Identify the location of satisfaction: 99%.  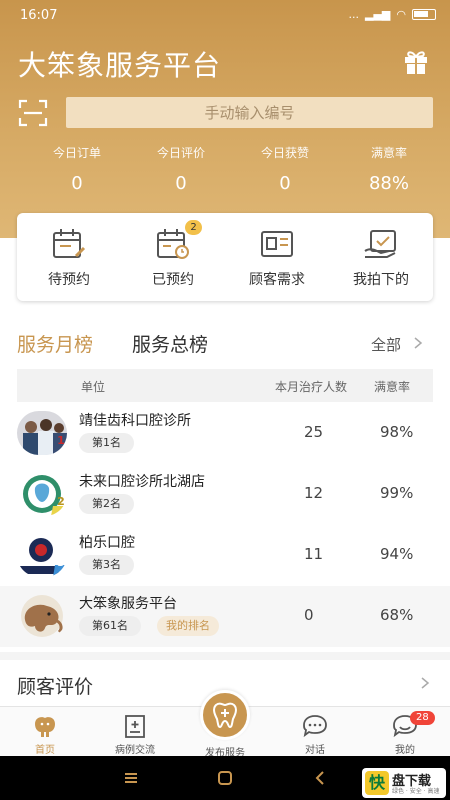
(397, 493).